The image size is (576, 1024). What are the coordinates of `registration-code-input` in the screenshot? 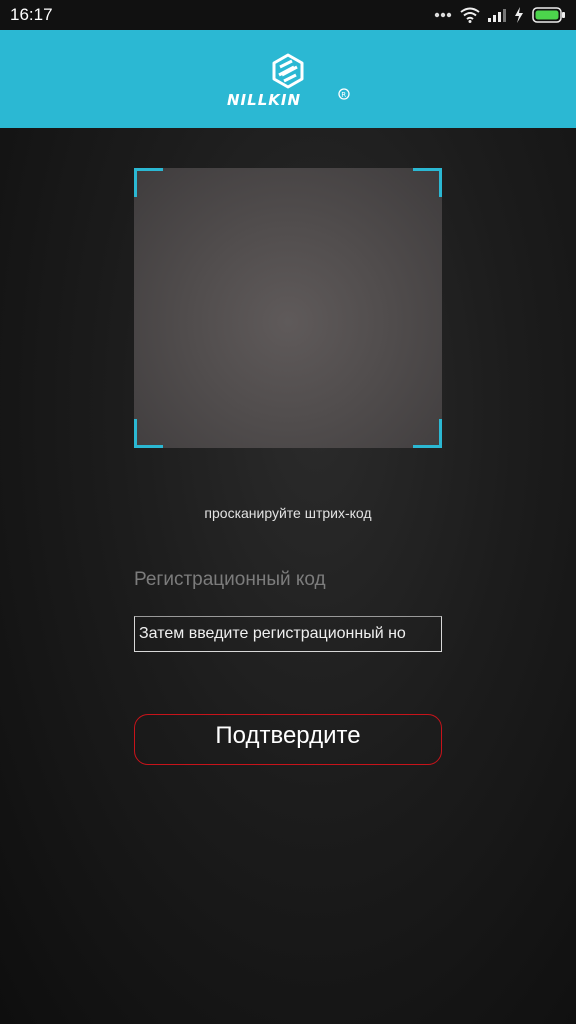 It's located at (288, 634).